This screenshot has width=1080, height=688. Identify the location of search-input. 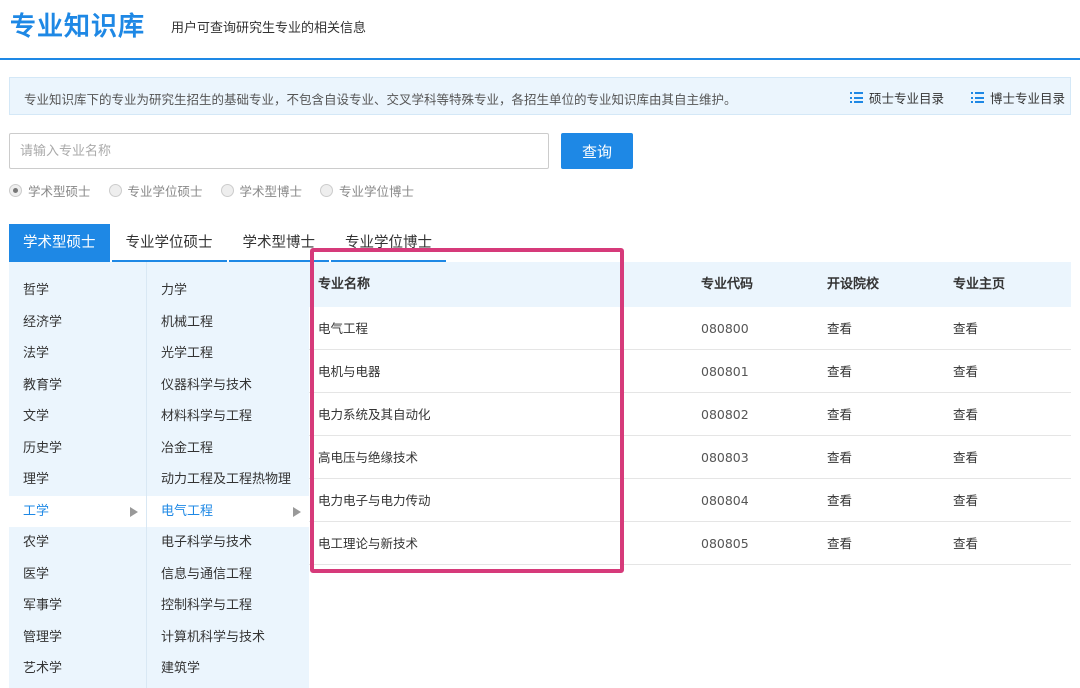
(279, 151).